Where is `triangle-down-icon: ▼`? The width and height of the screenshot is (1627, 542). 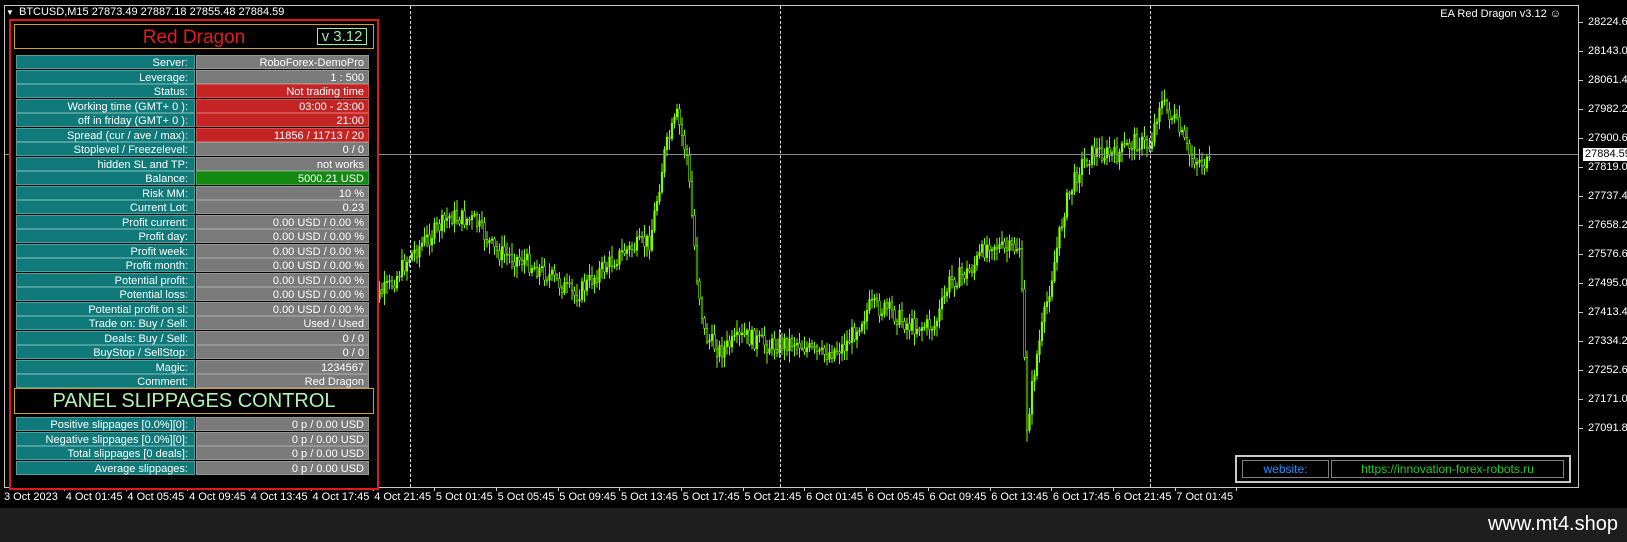
triangle-down-icon: ▼ is located at coordinates (10, 12).